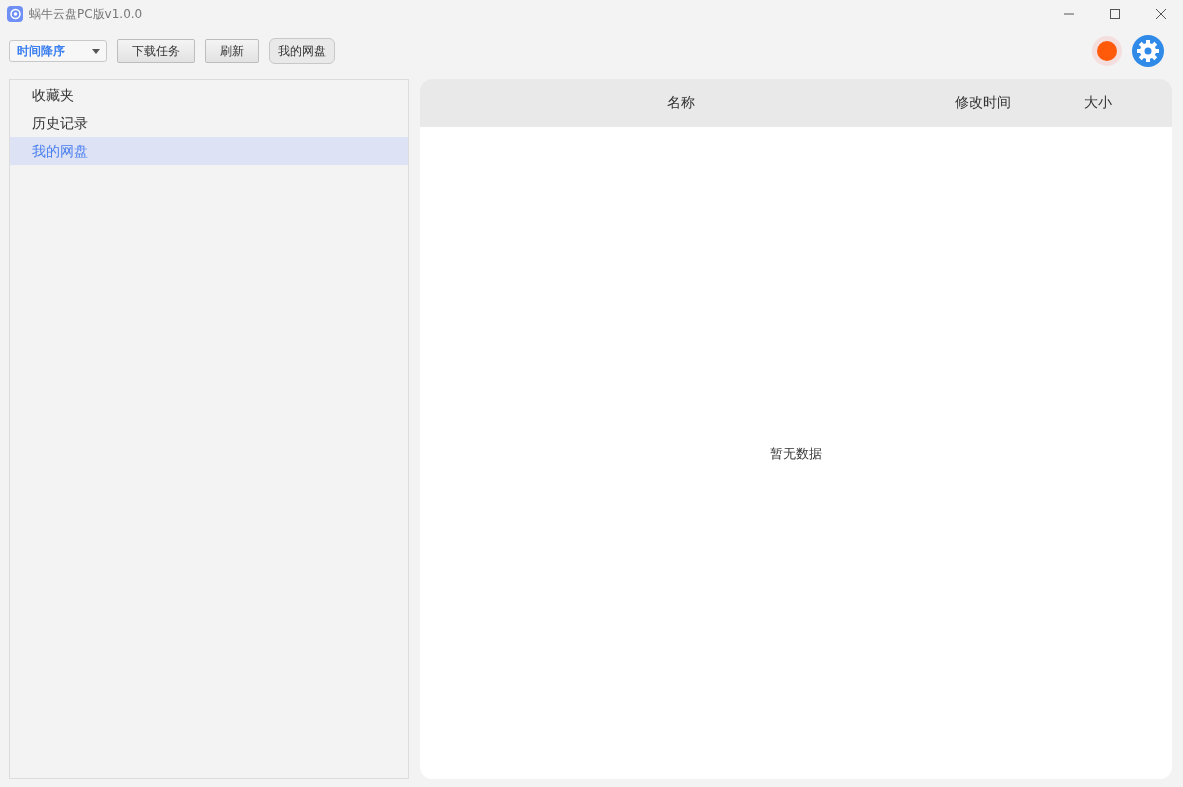 This screenshot has width=1183, height=787. I want to click on sidebar-item: 收藏夹, so click(209, 95).